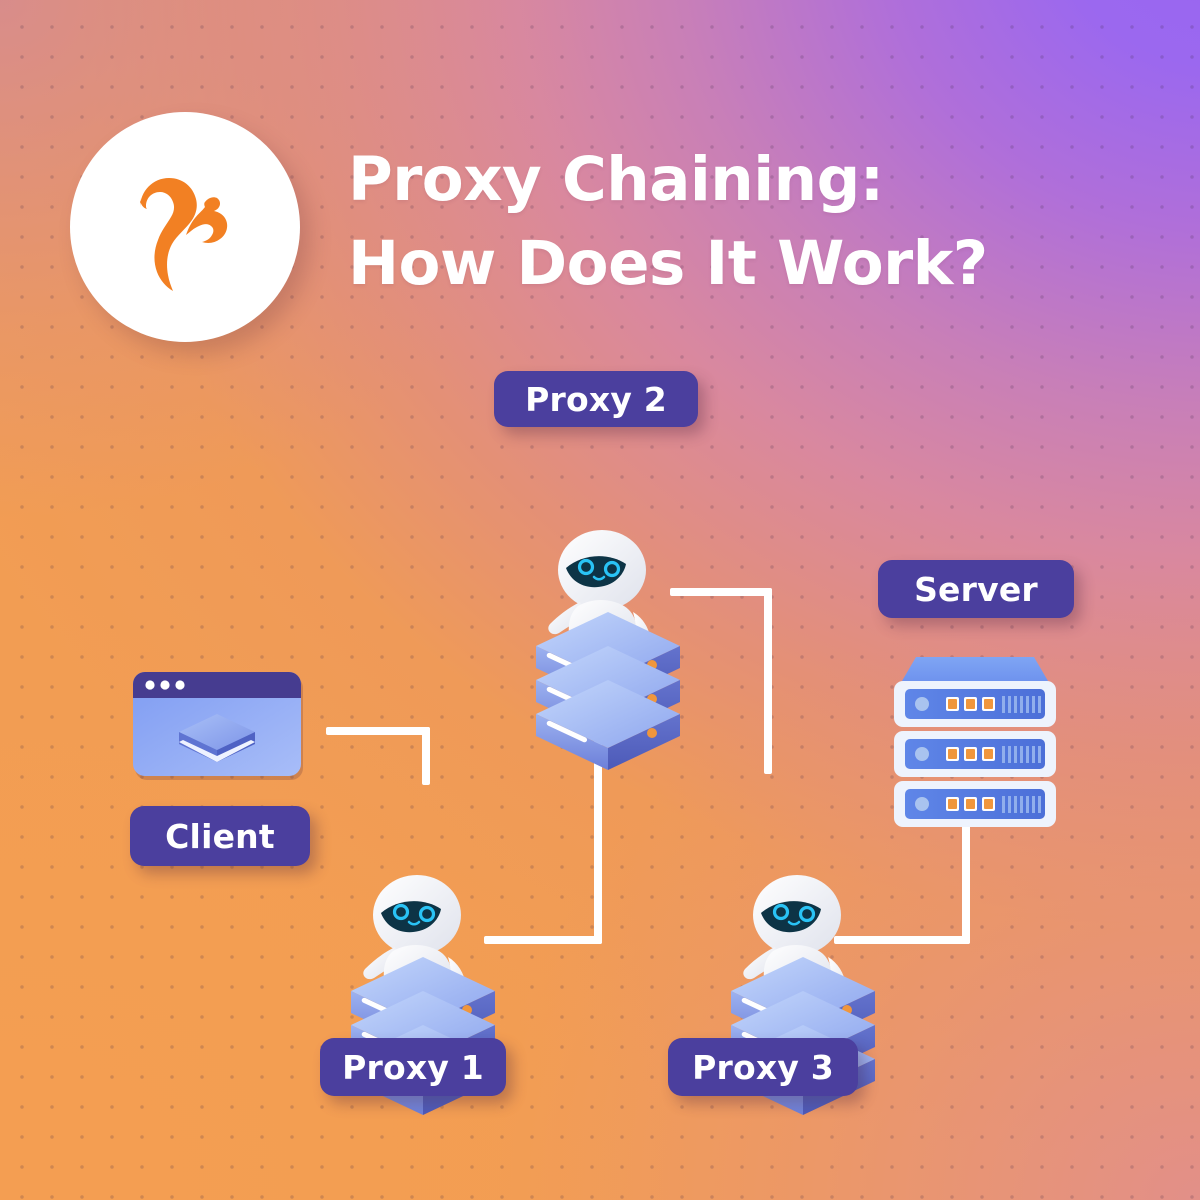  I want to click on node-proxy3, so click(805, 955).